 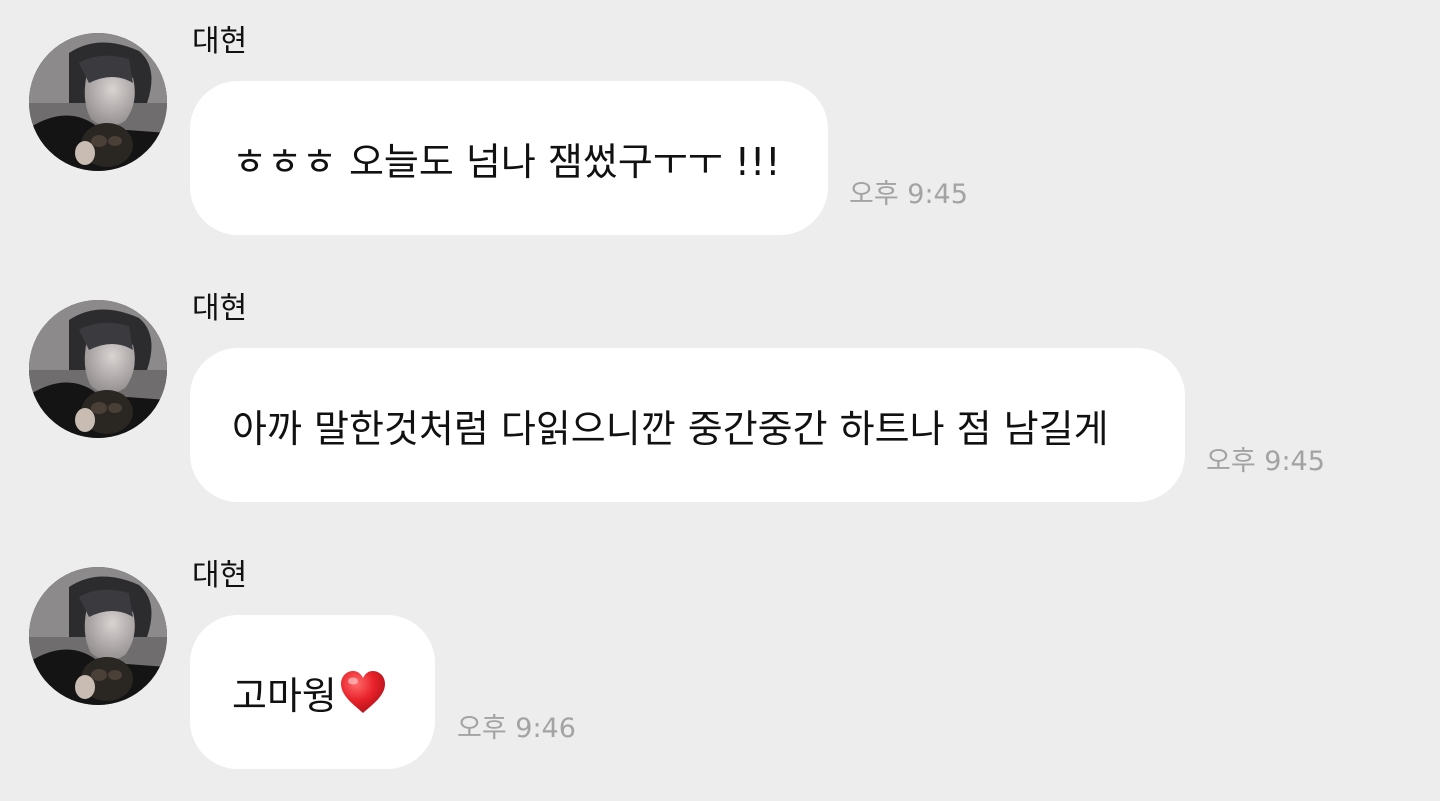 I want to click on message-timestamp: 오후 9:46, so click(x=516, y=728).